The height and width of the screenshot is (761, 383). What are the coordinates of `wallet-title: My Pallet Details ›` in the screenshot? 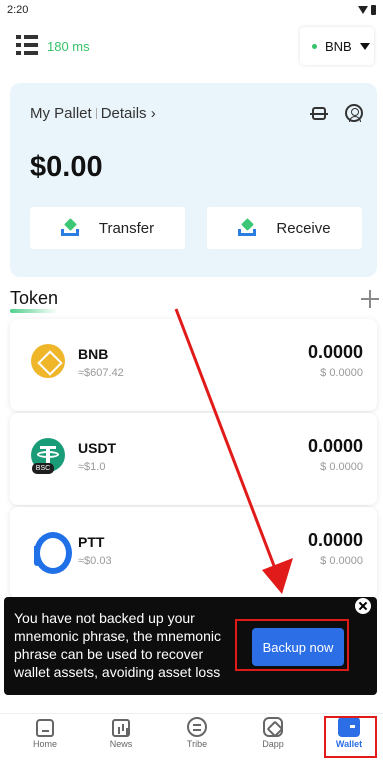 It's located at (93, 113).